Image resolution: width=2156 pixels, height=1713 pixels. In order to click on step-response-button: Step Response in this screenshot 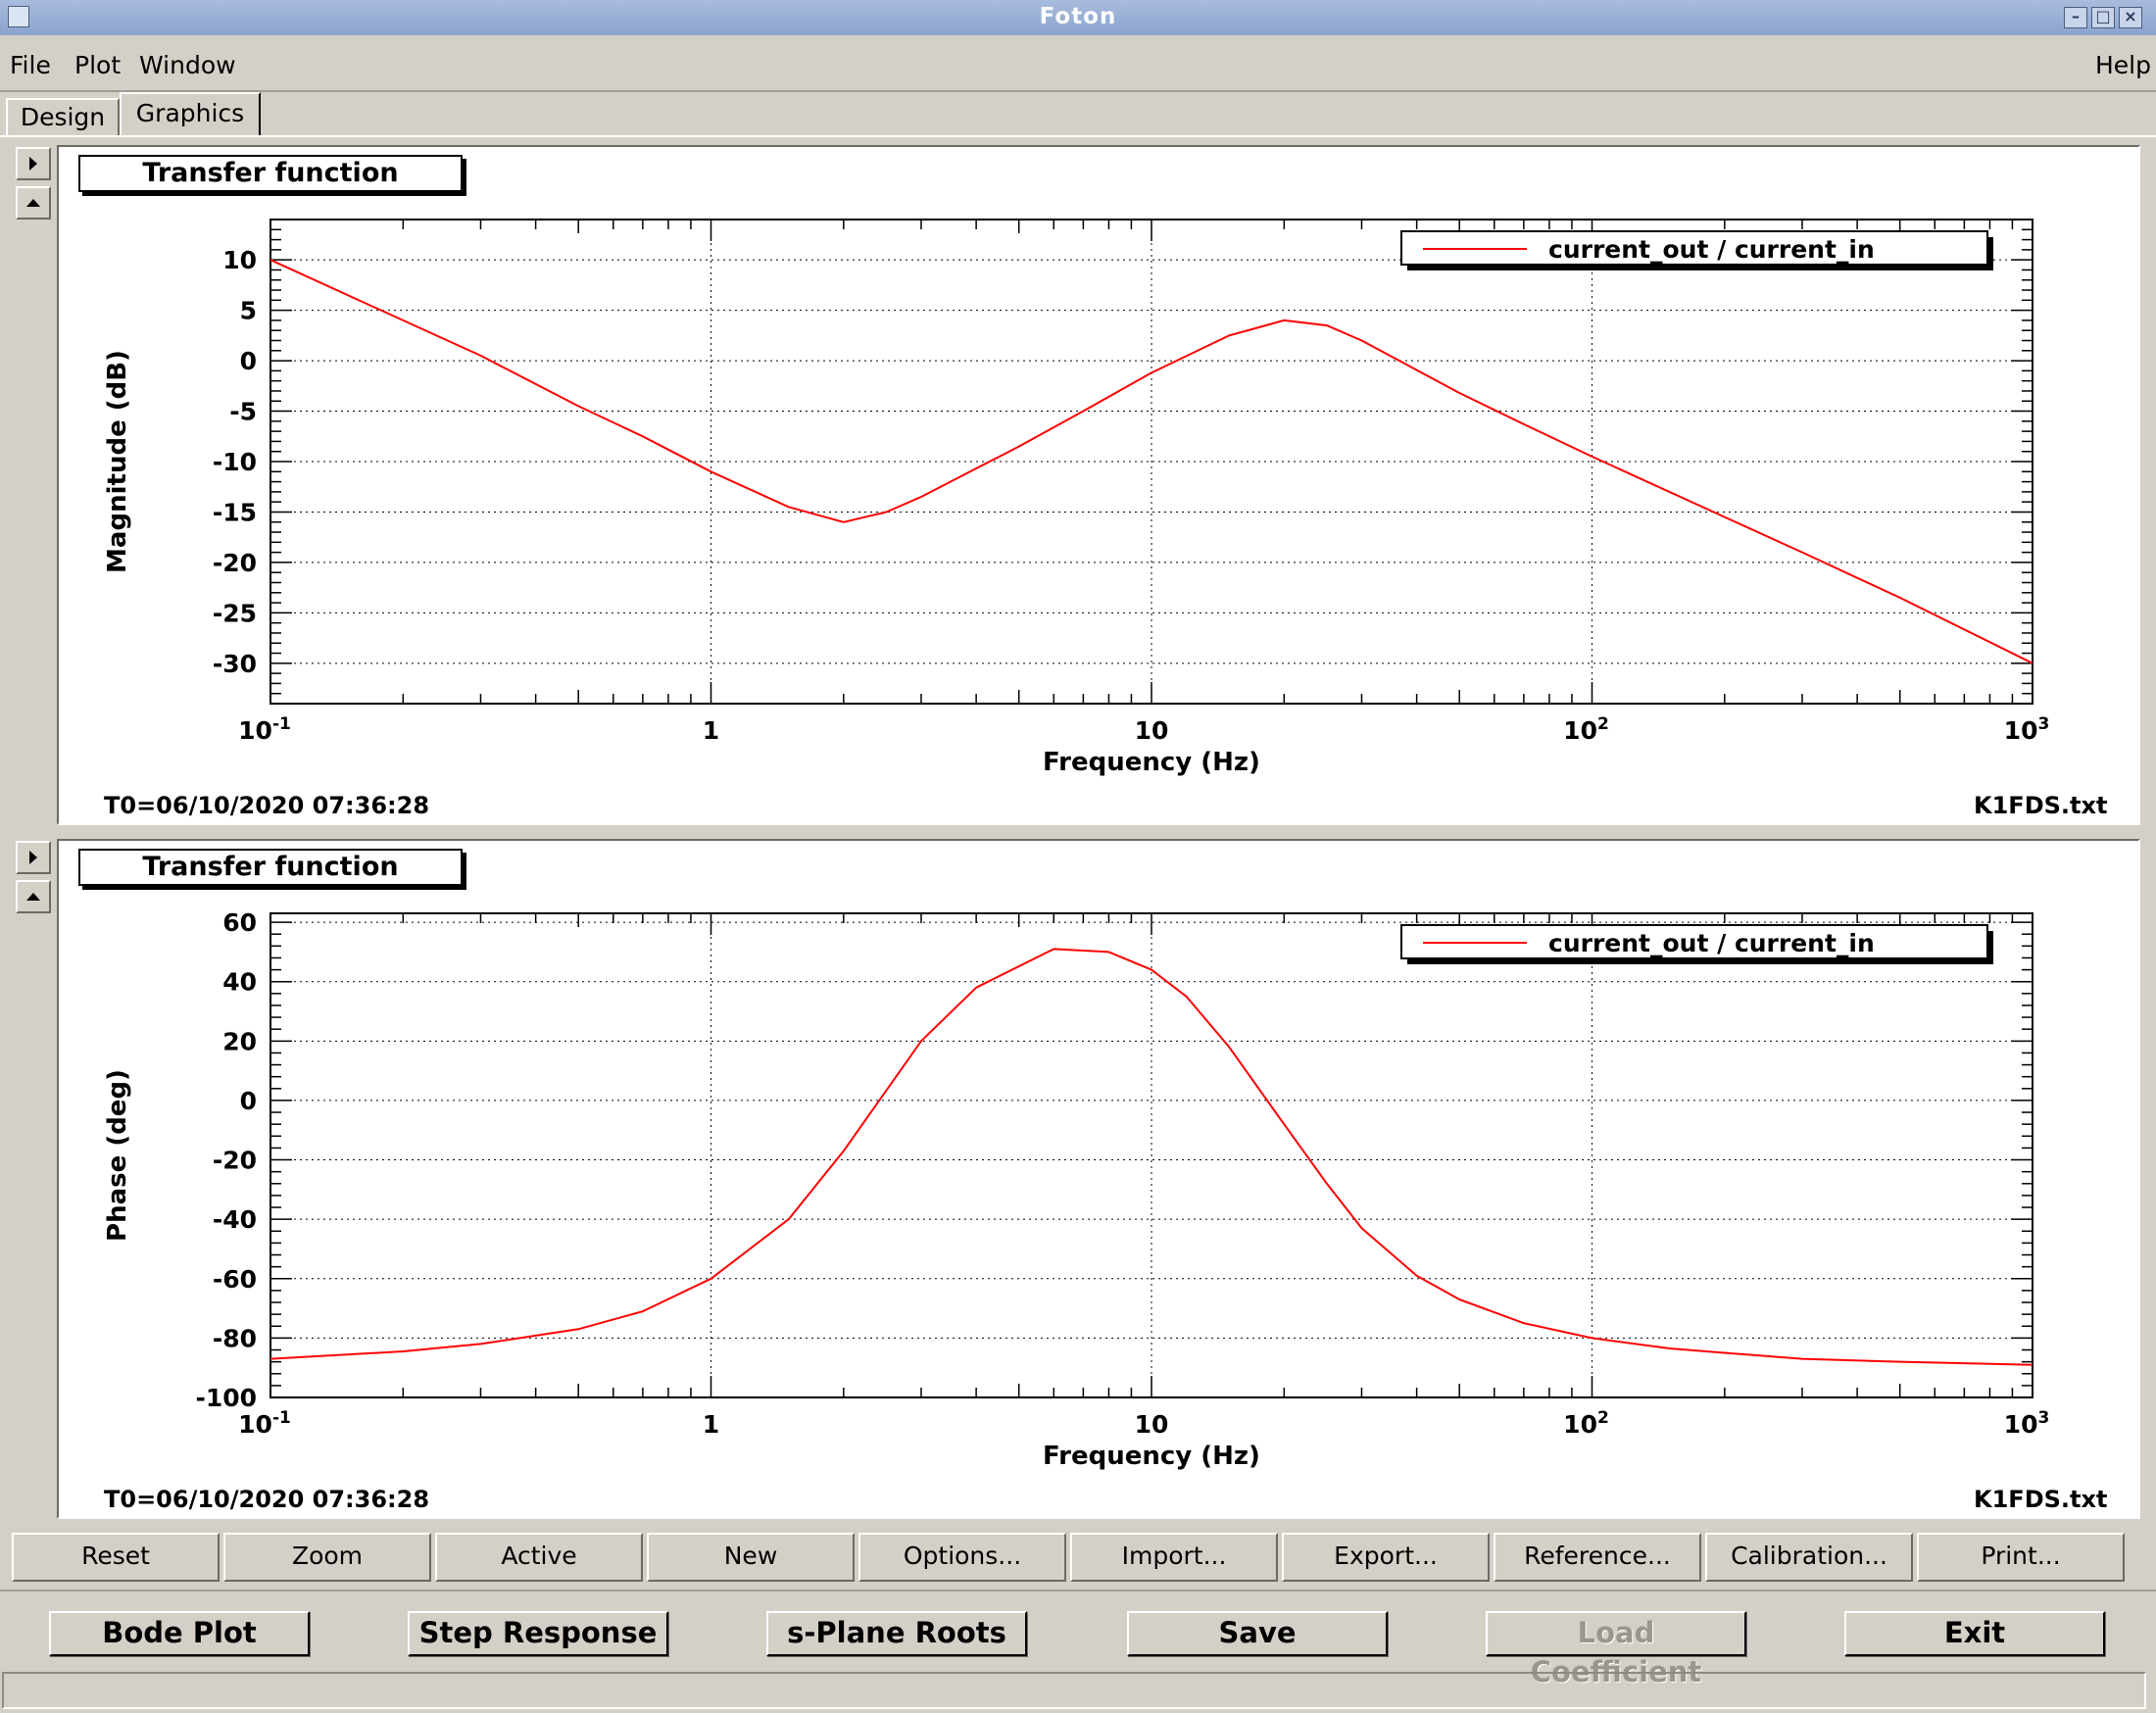, I will do `click(538, 1634)`.